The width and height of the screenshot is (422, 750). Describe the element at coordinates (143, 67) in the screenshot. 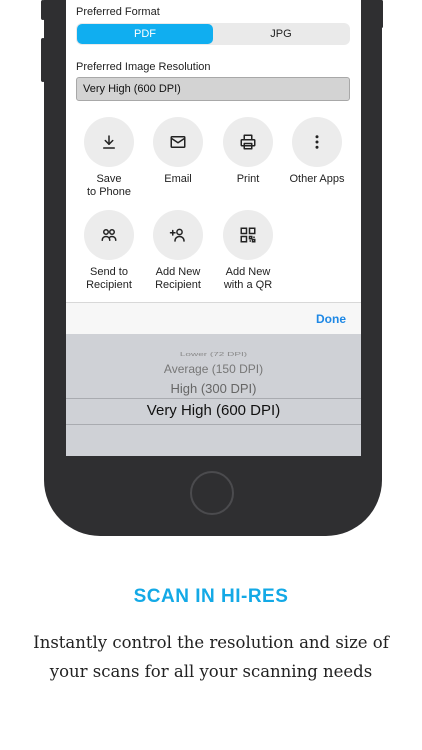

I see `resolution-label: Preferred Image Resolution` at that location.